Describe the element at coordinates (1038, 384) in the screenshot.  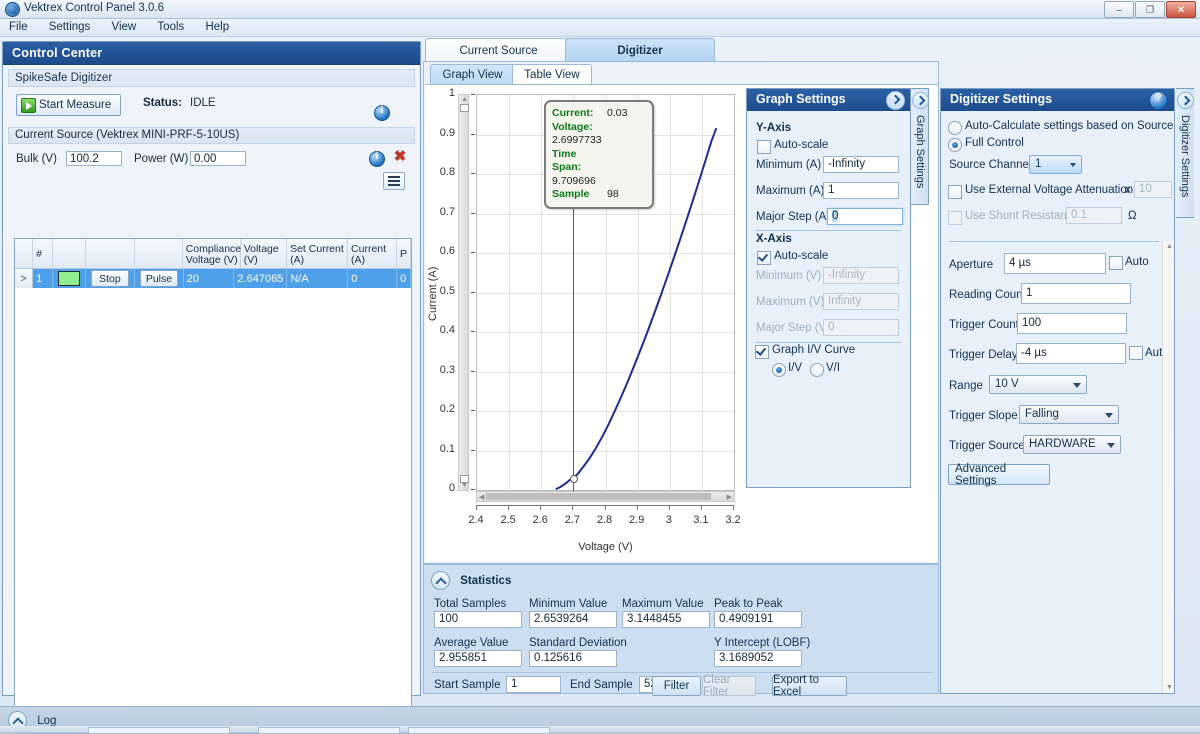
I see `range-dropdown: 10 V` at that location.